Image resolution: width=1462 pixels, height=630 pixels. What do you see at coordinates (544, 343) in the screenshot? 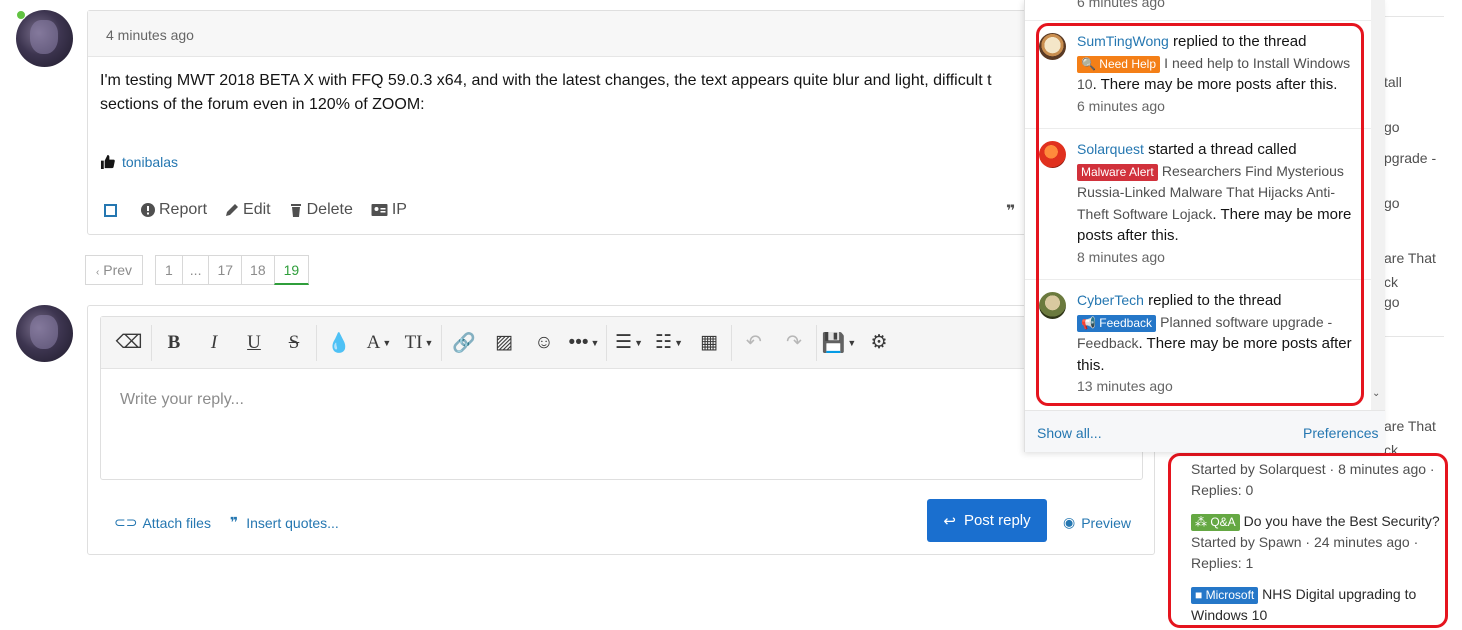
I see `smiley-icon: ☺` at bounding box center [544, 343].